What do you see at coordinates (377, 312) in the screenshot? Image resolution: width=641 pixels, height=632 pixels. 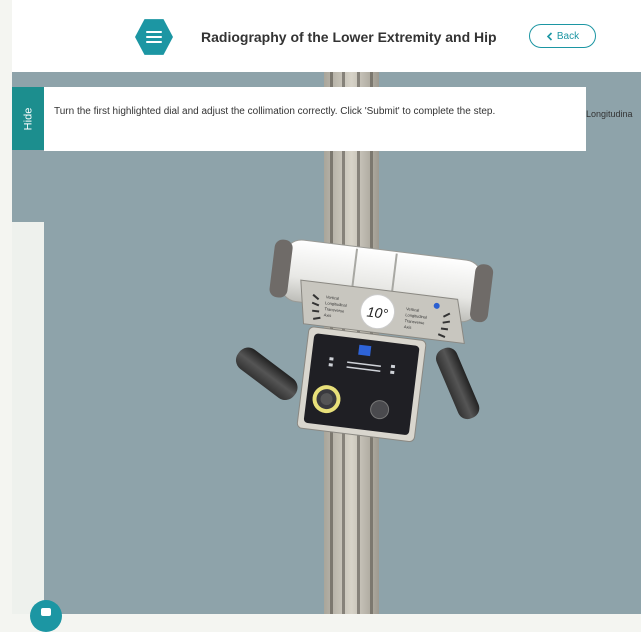 I see `angle-readout: 10°` at bounding box center [377, 312].